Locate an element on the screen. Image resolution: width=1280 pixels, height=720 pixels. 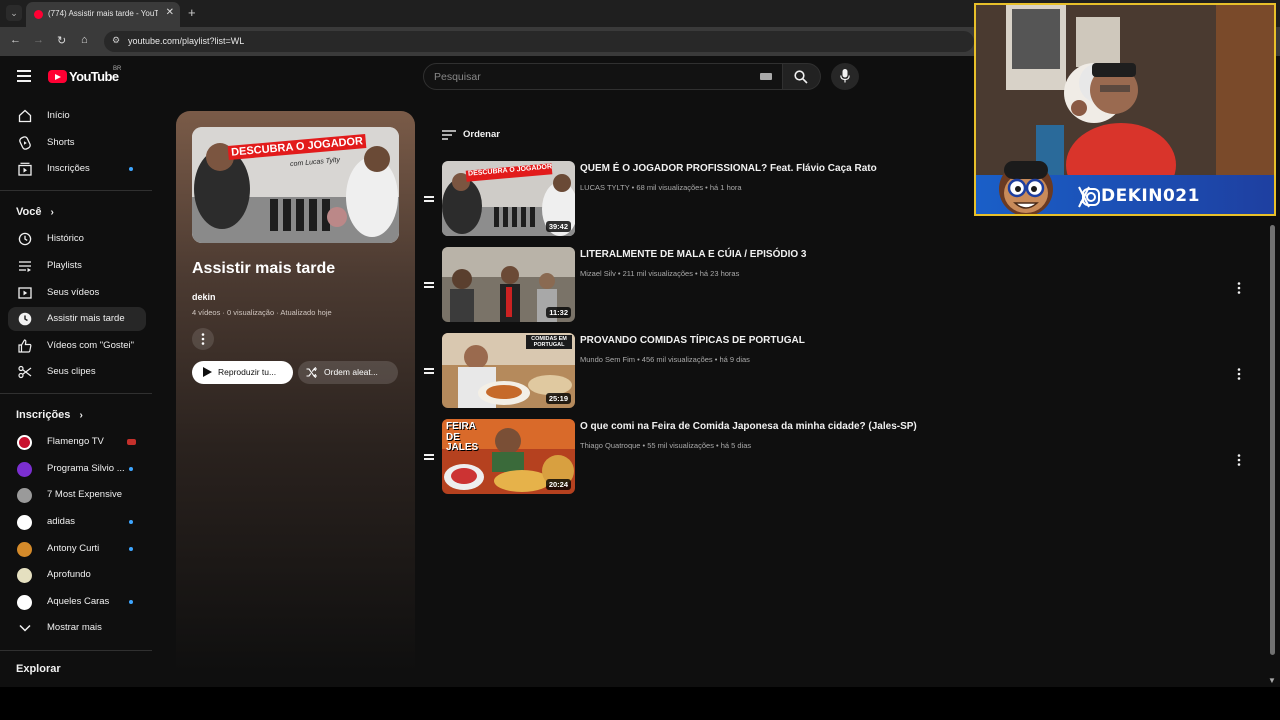
sort-button: Ordenar is located at coordinates (477, 135).